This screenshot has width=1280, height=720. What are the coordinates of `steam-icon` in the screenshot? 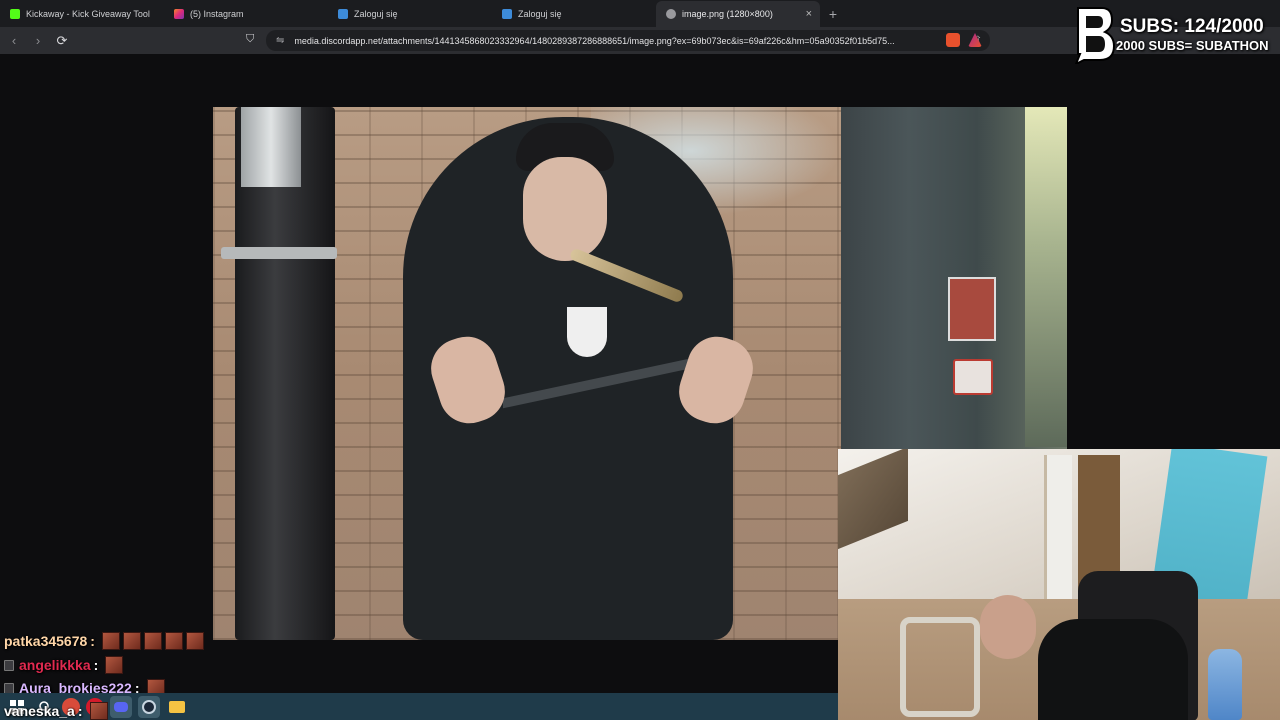 It's located at (149, 706).